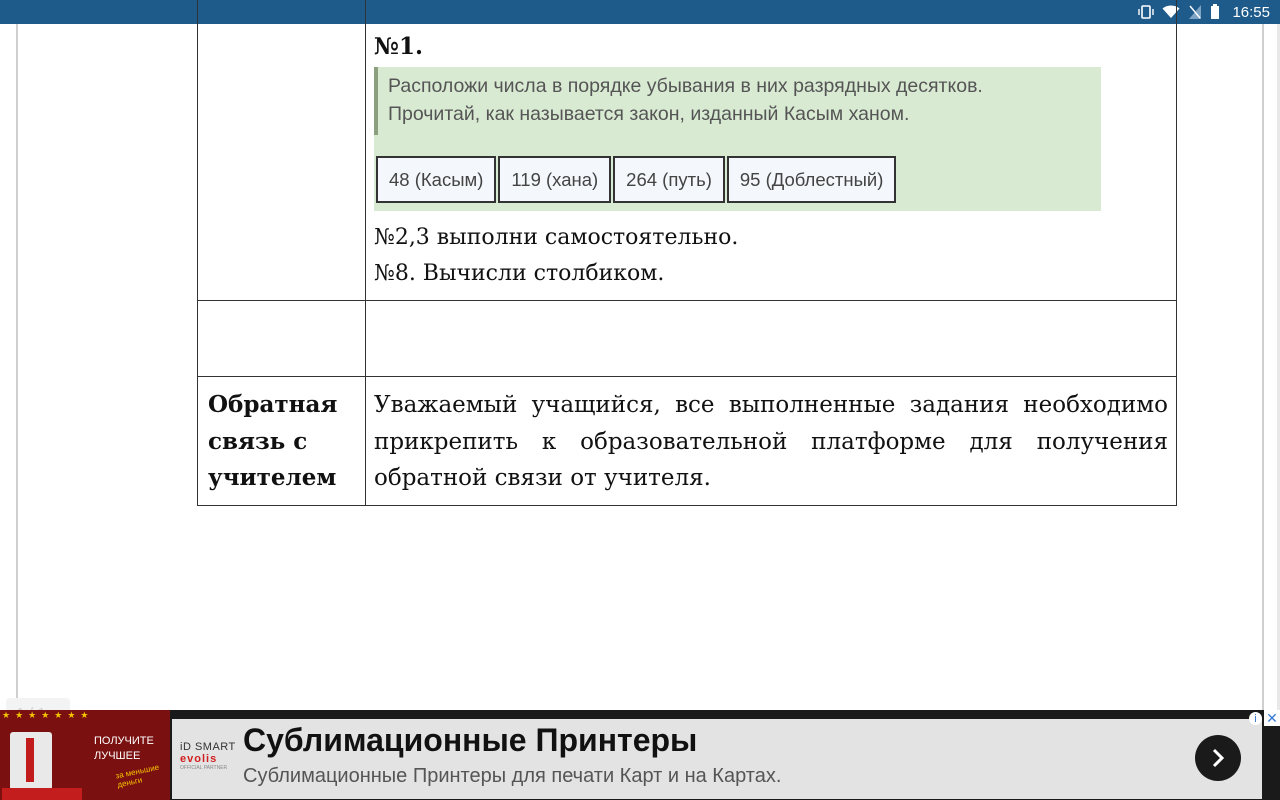 The image size is (1280, 800). I want to click on clock: 16:55, so click(1251, 12).